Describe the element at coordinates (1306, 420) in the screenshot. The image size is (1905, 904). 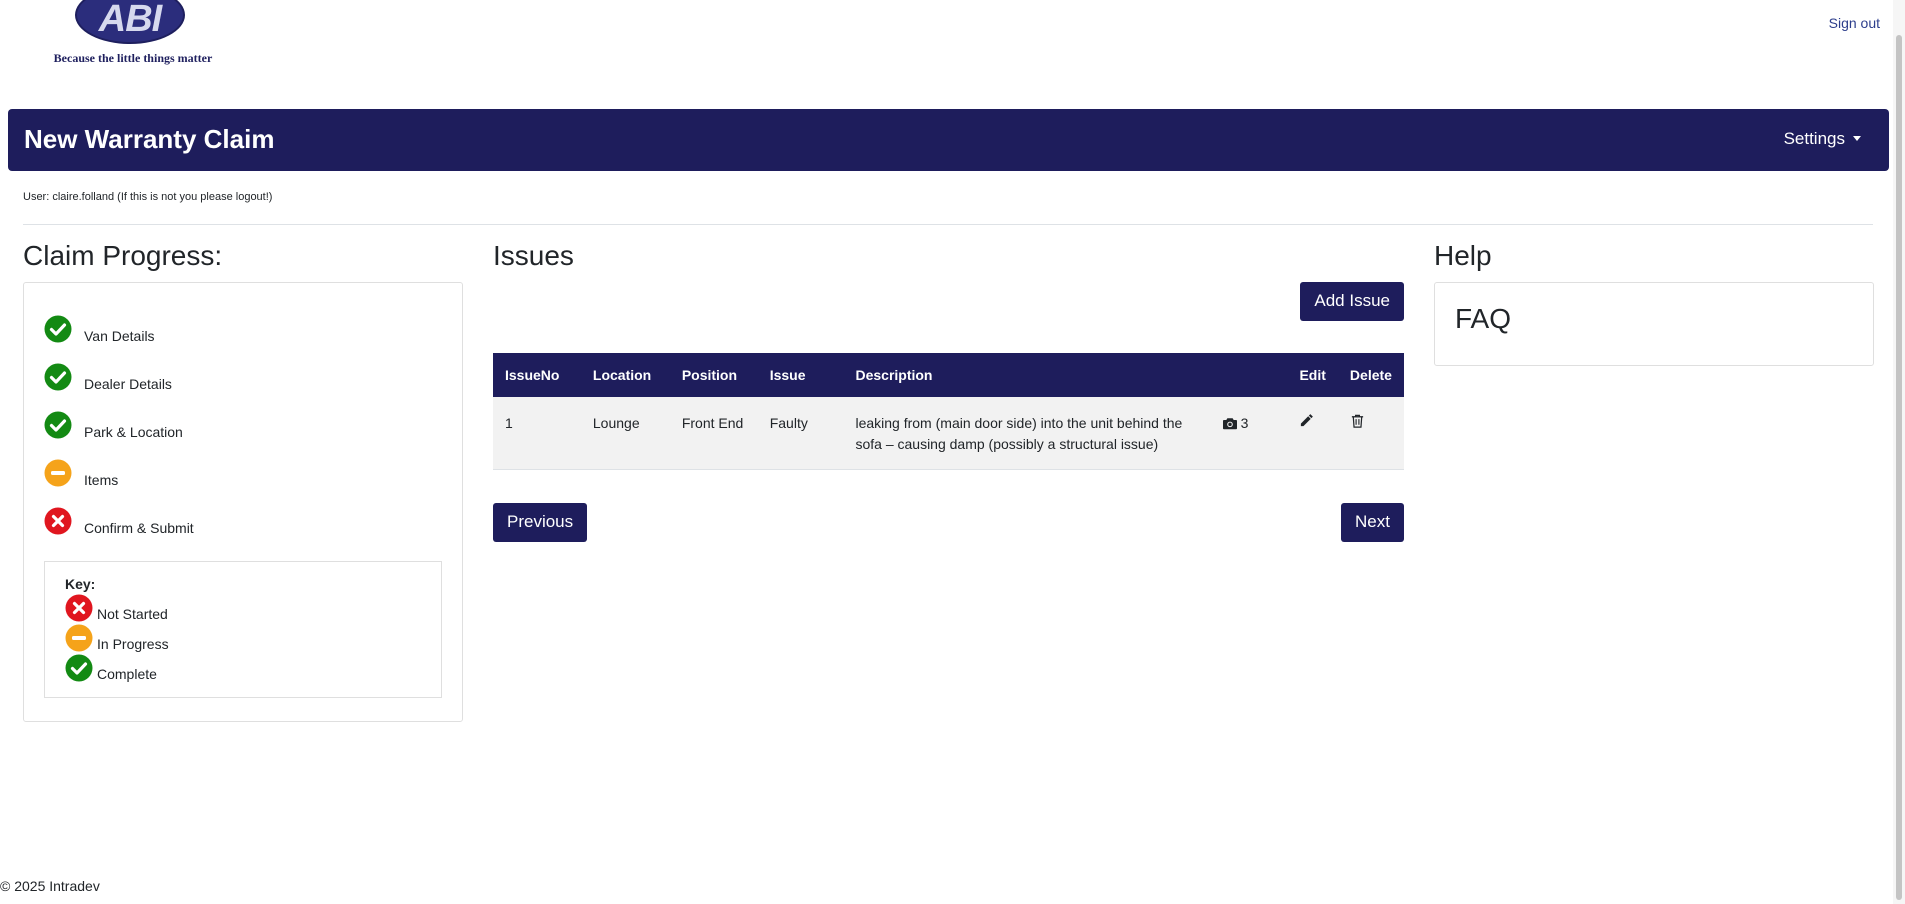
I see `pencil-icon` at that location.